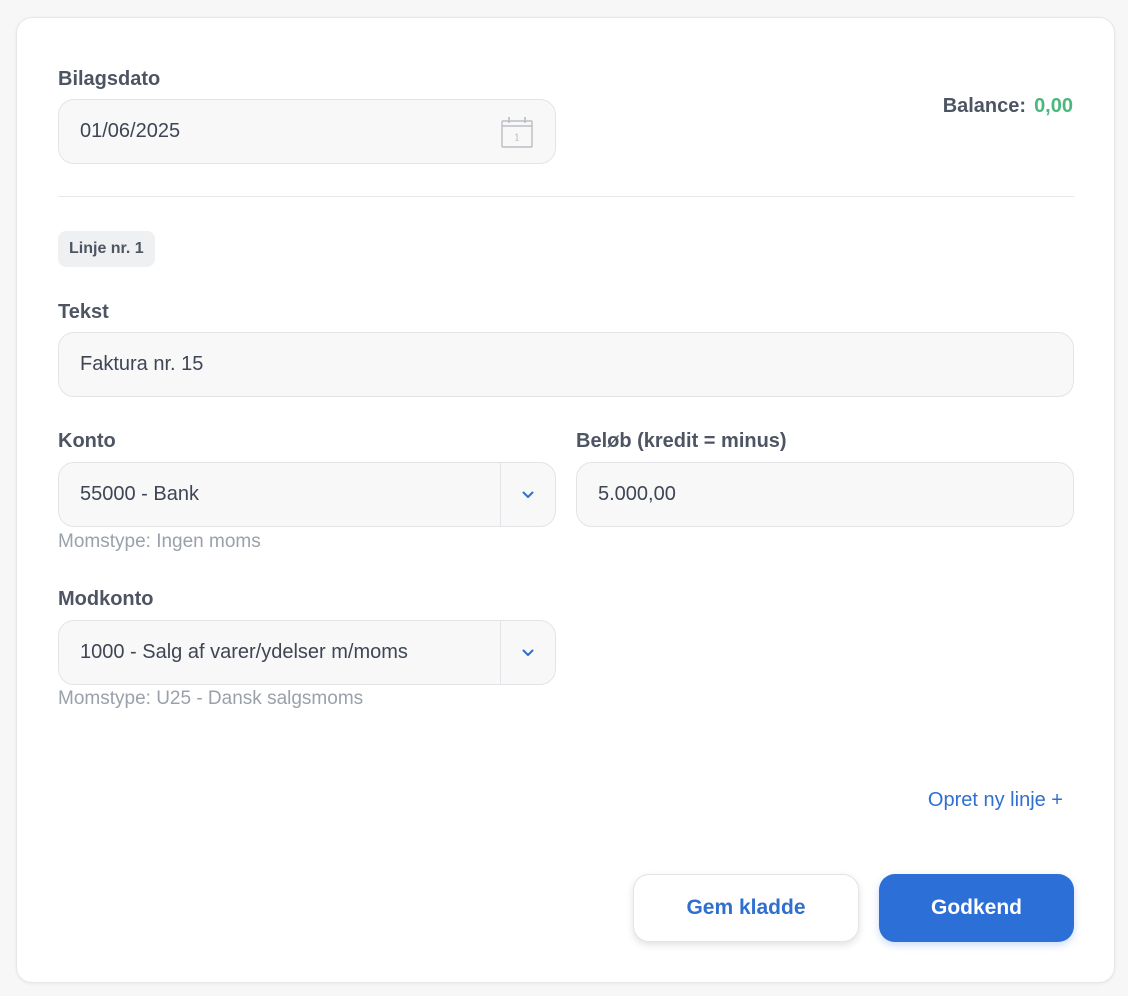  Describe the element at coordinates (244, 652) in the screenshot. I see `counter-account-value: 1000 - Salg af varer/ydelser m/moms` at that location.